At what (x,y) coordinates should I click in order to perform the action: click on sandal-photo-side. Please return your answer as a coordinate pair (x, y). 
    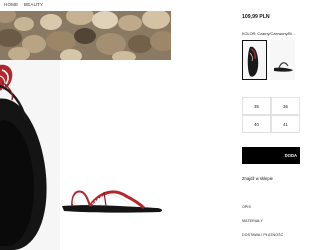
    Looking at the image, I should click on (112, 201).